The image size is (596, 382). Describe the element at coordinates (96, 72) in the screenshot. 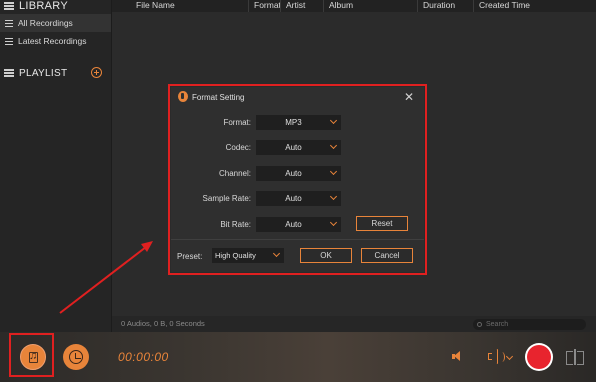

I see `add-playlist-icon` at that location.